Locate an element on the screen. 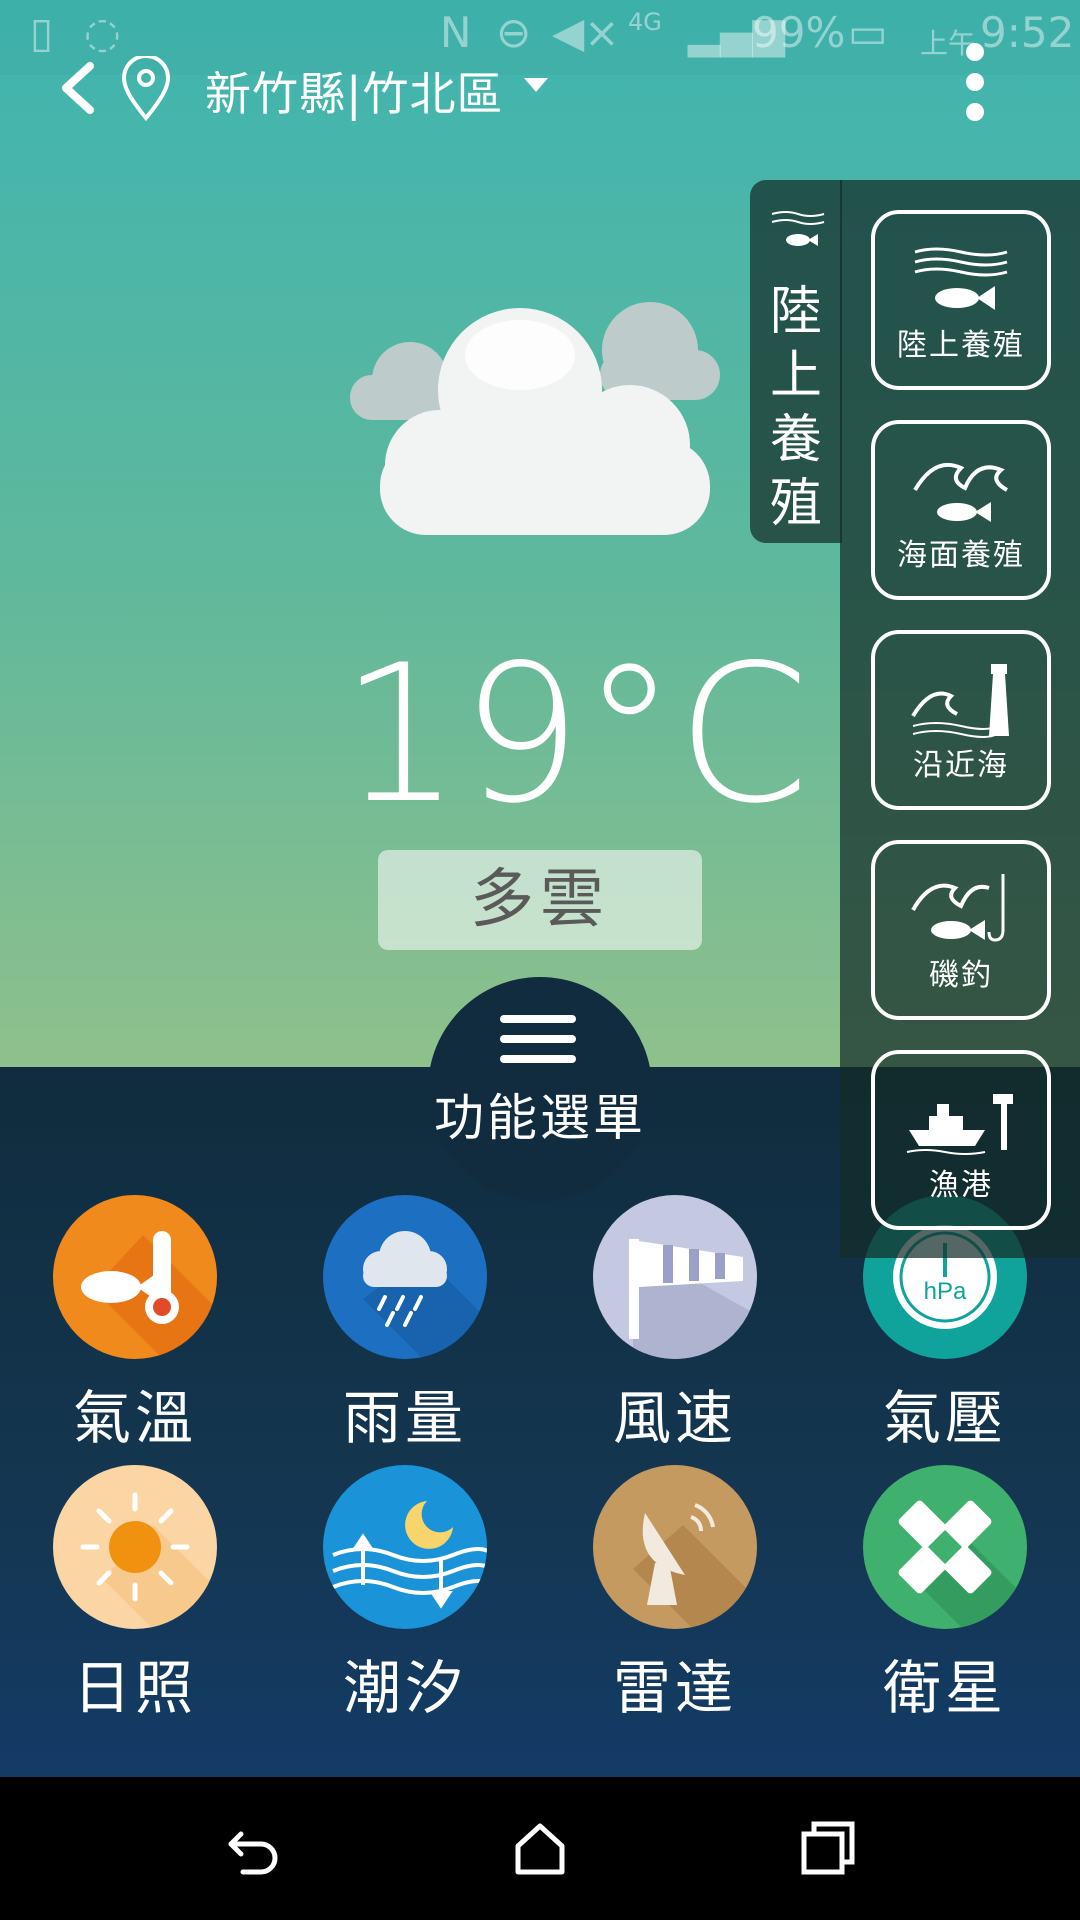 This screenshot has height=1920, width=1080. function-label: 衛星 is located at coordinates (944, 1688).